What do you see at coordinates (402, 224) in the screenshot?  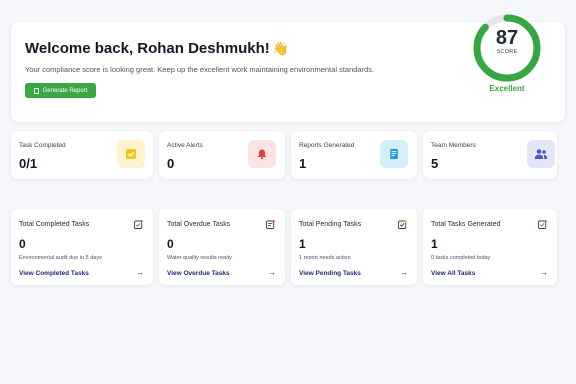 I see `task-pending-icon` at bounding box center [402, 224].